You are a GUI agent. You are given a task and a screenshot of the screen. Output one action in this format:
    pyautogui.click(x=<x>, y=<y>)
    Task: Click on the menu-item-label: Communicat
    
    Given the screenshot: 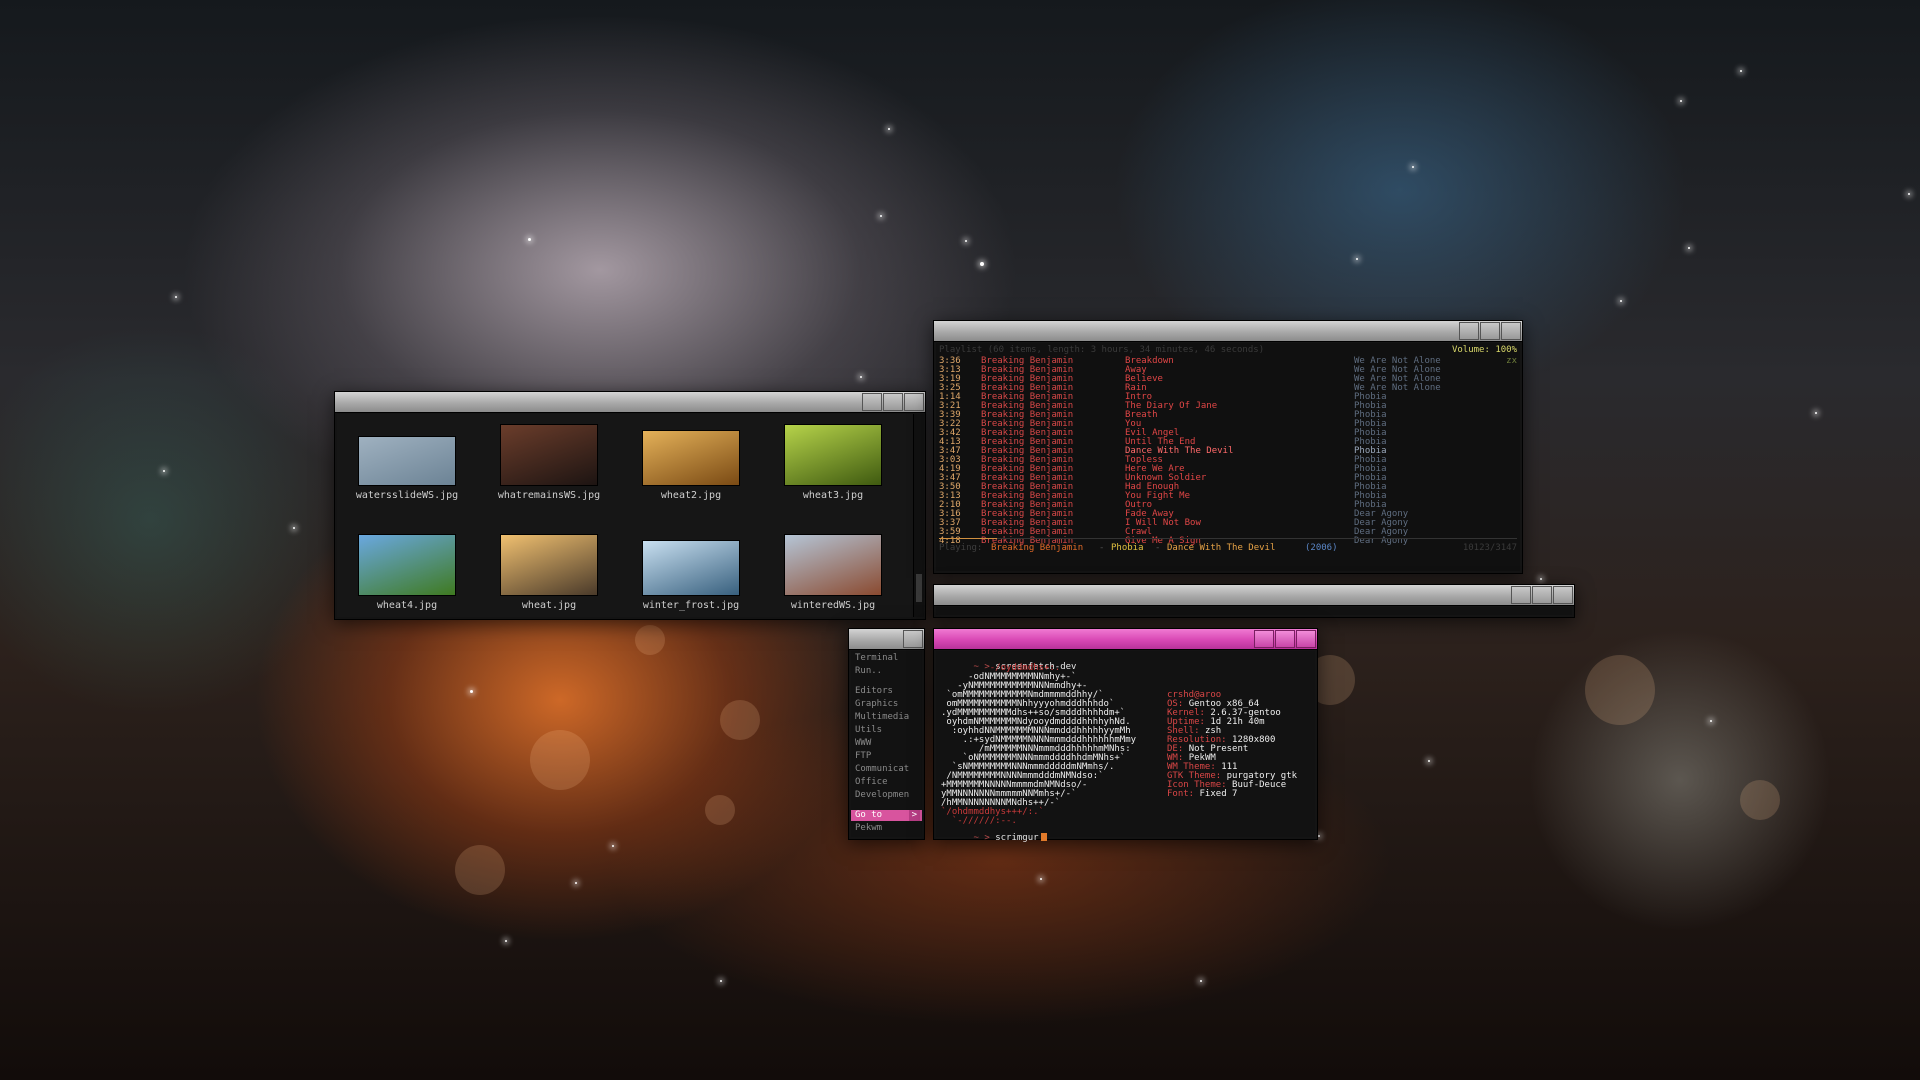 What is the action you would take?
    pyautogui.click(x=882, y=769)
    